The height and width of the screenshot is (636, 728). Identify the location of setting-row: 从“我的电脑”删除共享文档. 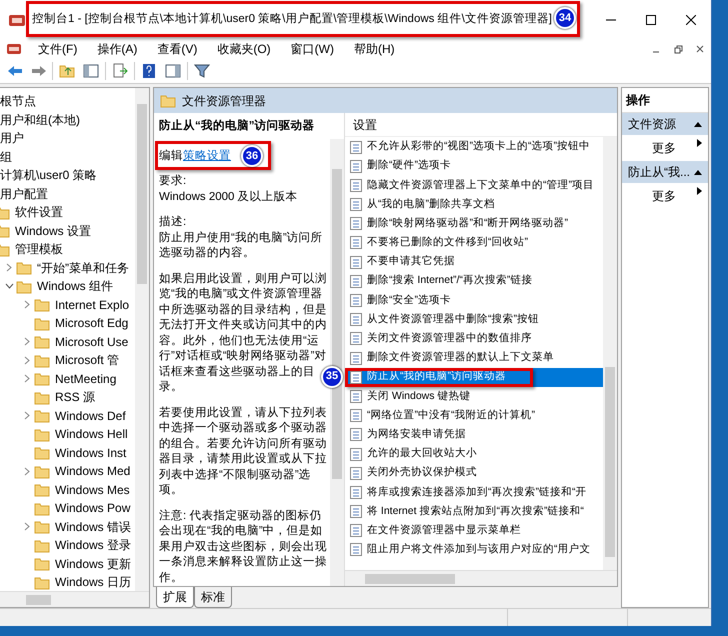
(474, 204).